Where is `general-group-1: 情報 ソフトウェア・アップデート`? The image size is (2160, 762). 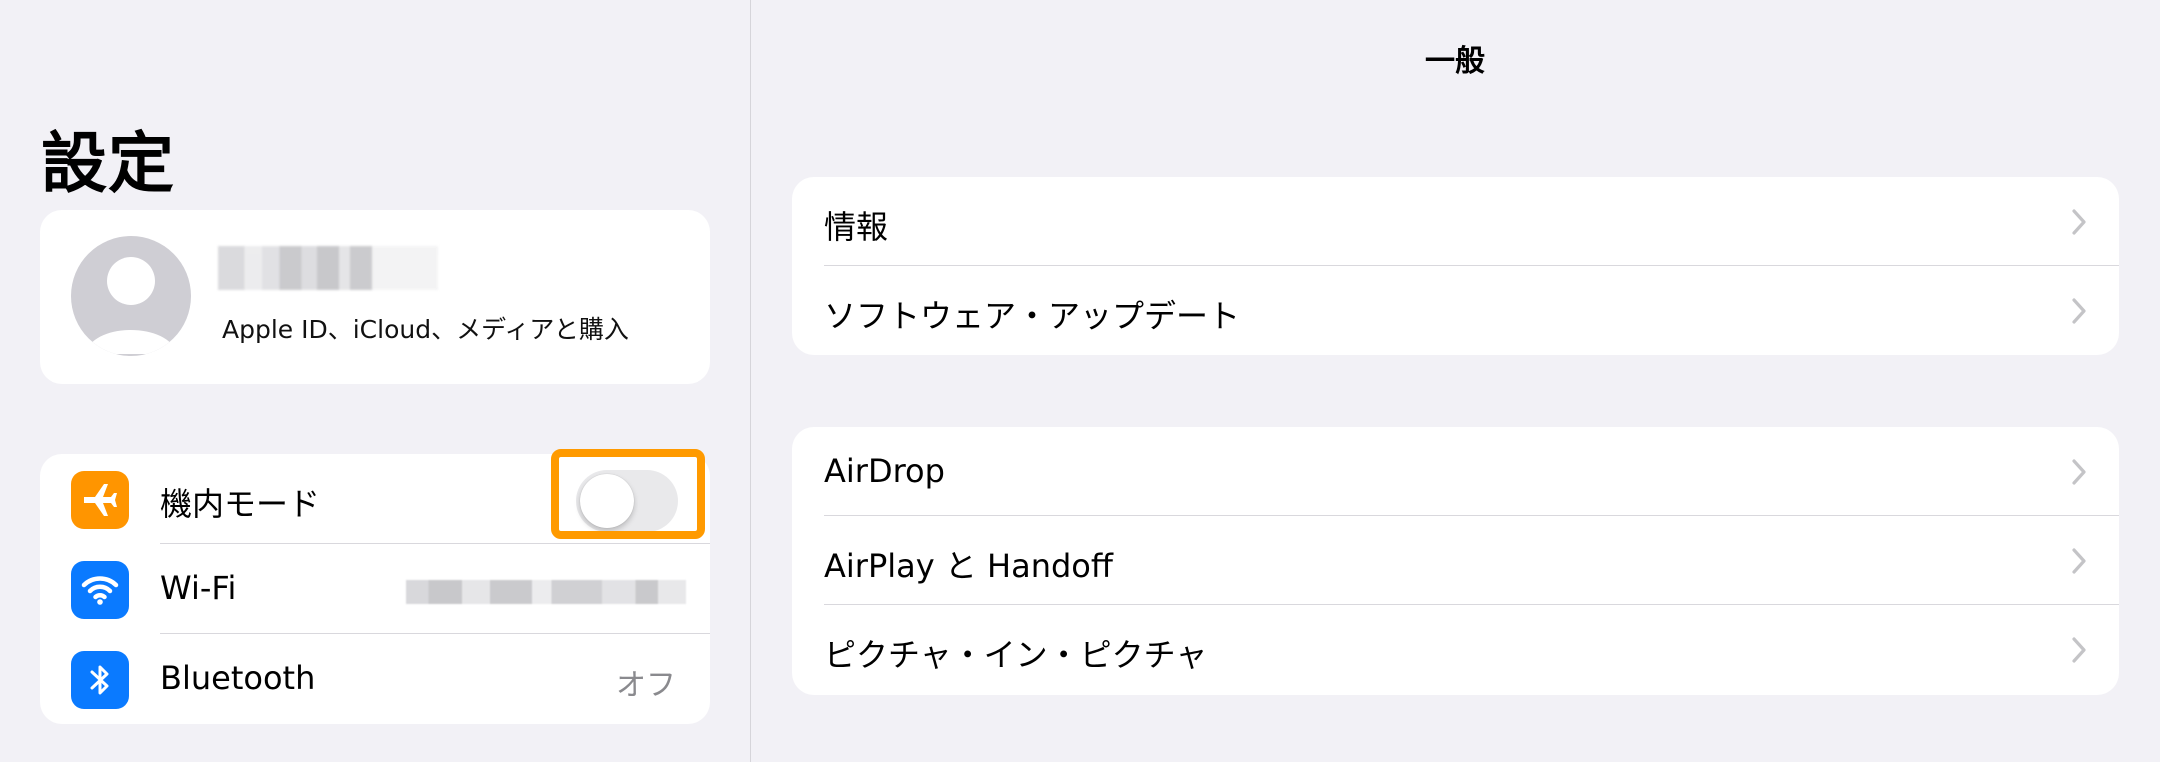
general-group-1: 情報 ソフトウェア・アップデート is located at coordinates (1455, 266).